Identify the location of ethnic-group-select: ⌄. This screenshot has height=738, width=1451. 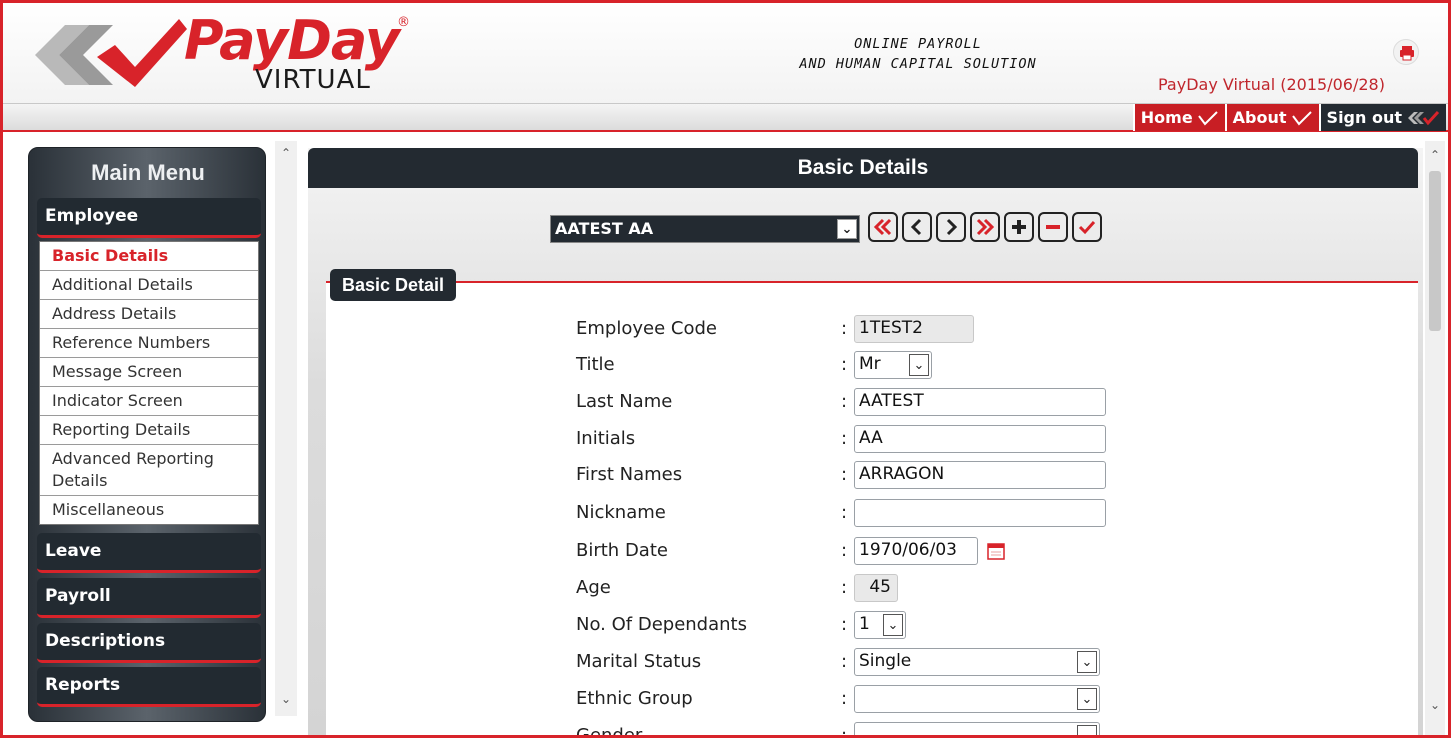
(977, 699).